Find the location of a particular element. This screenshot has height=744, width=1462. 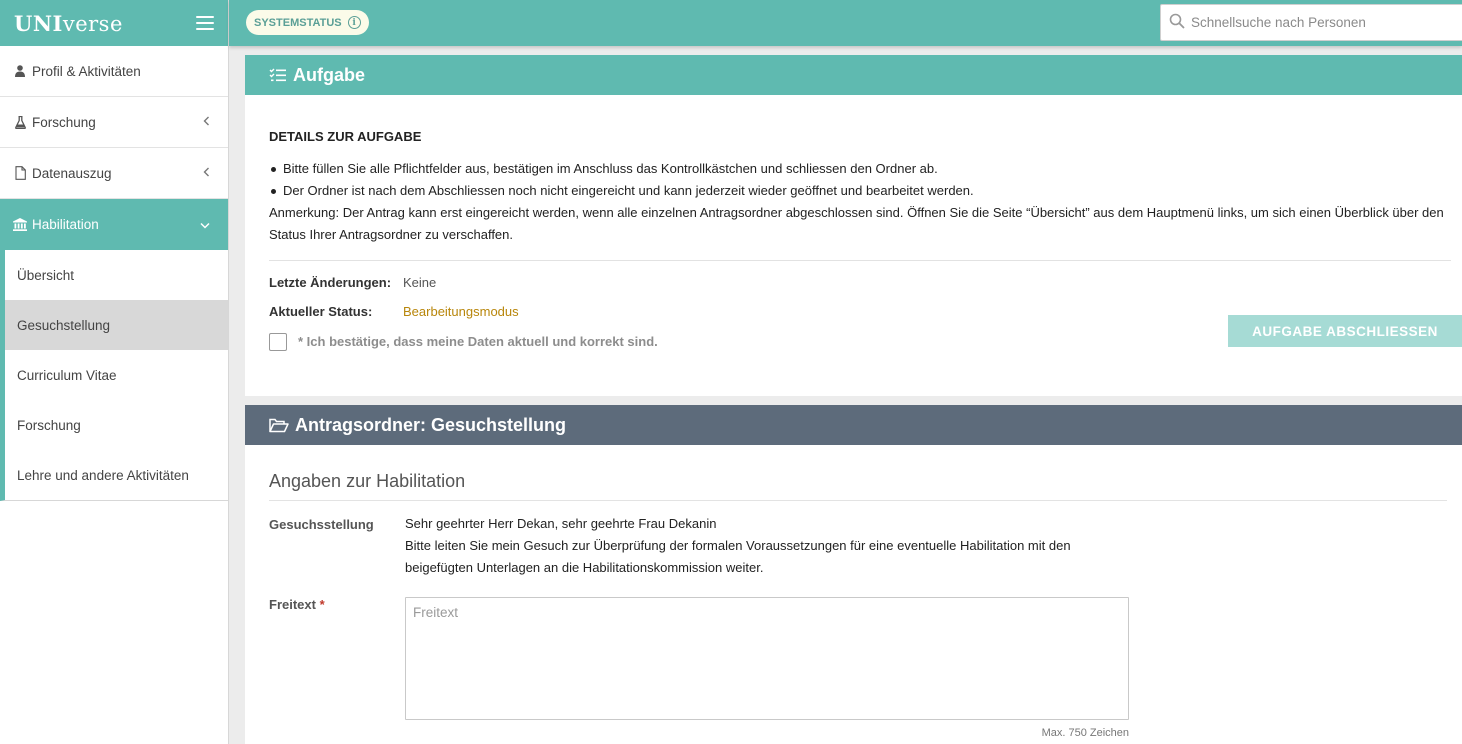

file-icon is located at coordinates (20, 173).